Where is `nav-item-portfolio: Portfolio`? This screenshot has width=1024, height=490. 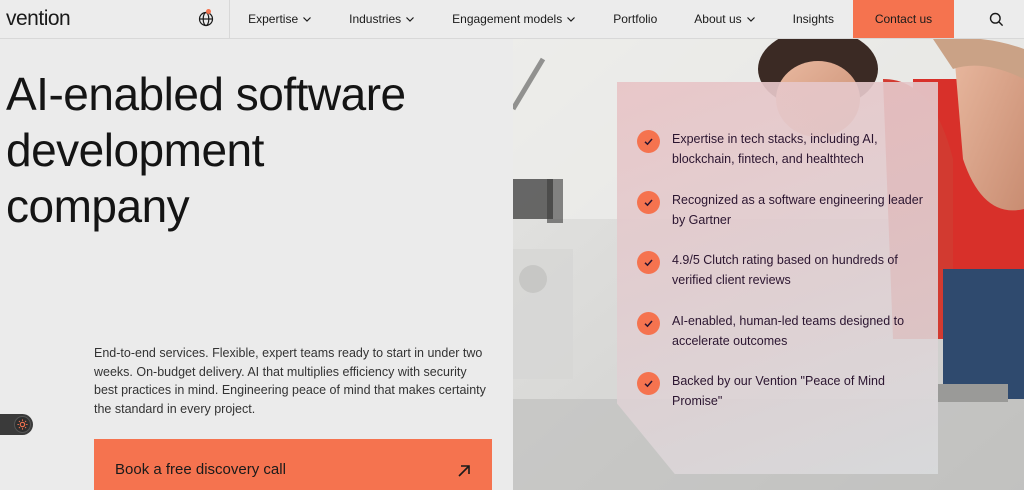 nav-item-portfolio: Portfolio is located at coordinates (635, 19).